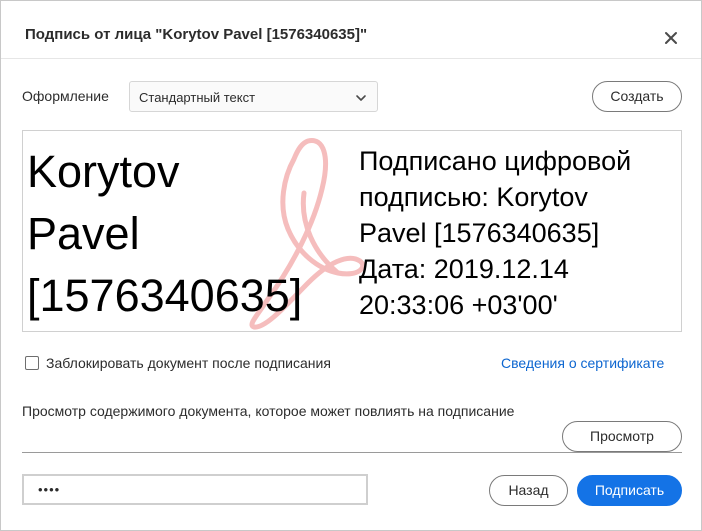  I want to click on back-button: Назад, so click(528, 490).